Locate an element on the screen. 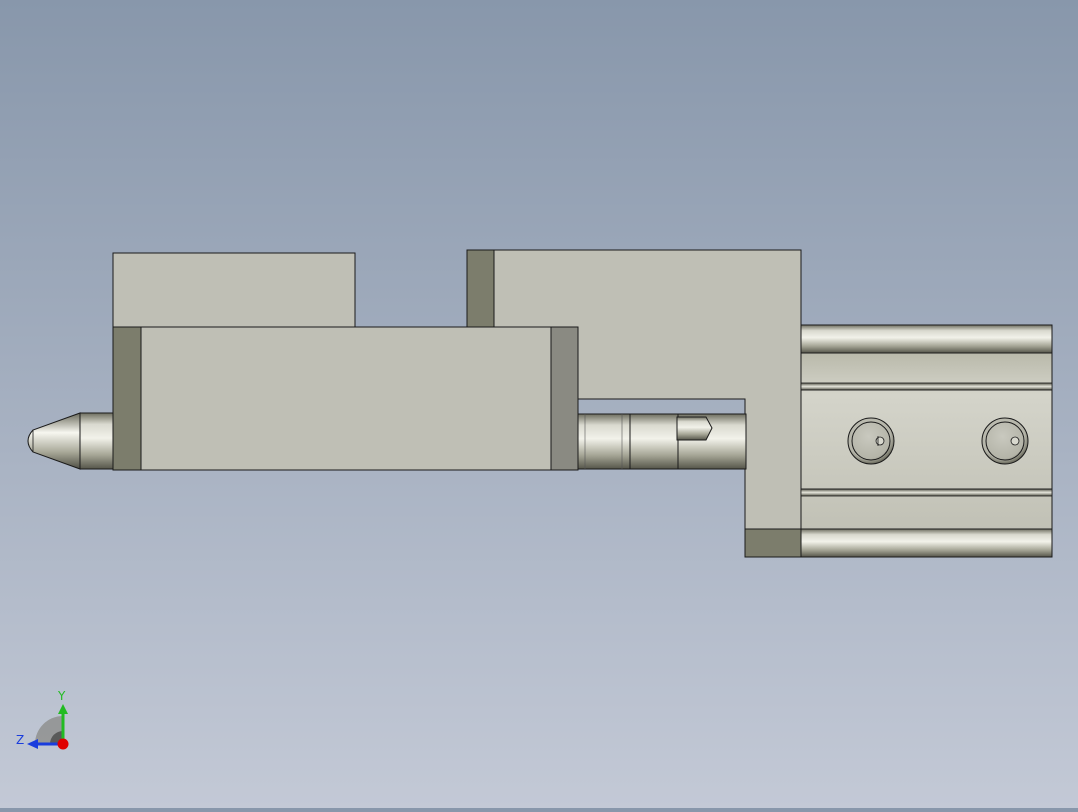 Image resolution: width=1078 pixels, height=812 pixels. triad-y-label: Y is located at coordinates (61, 696).